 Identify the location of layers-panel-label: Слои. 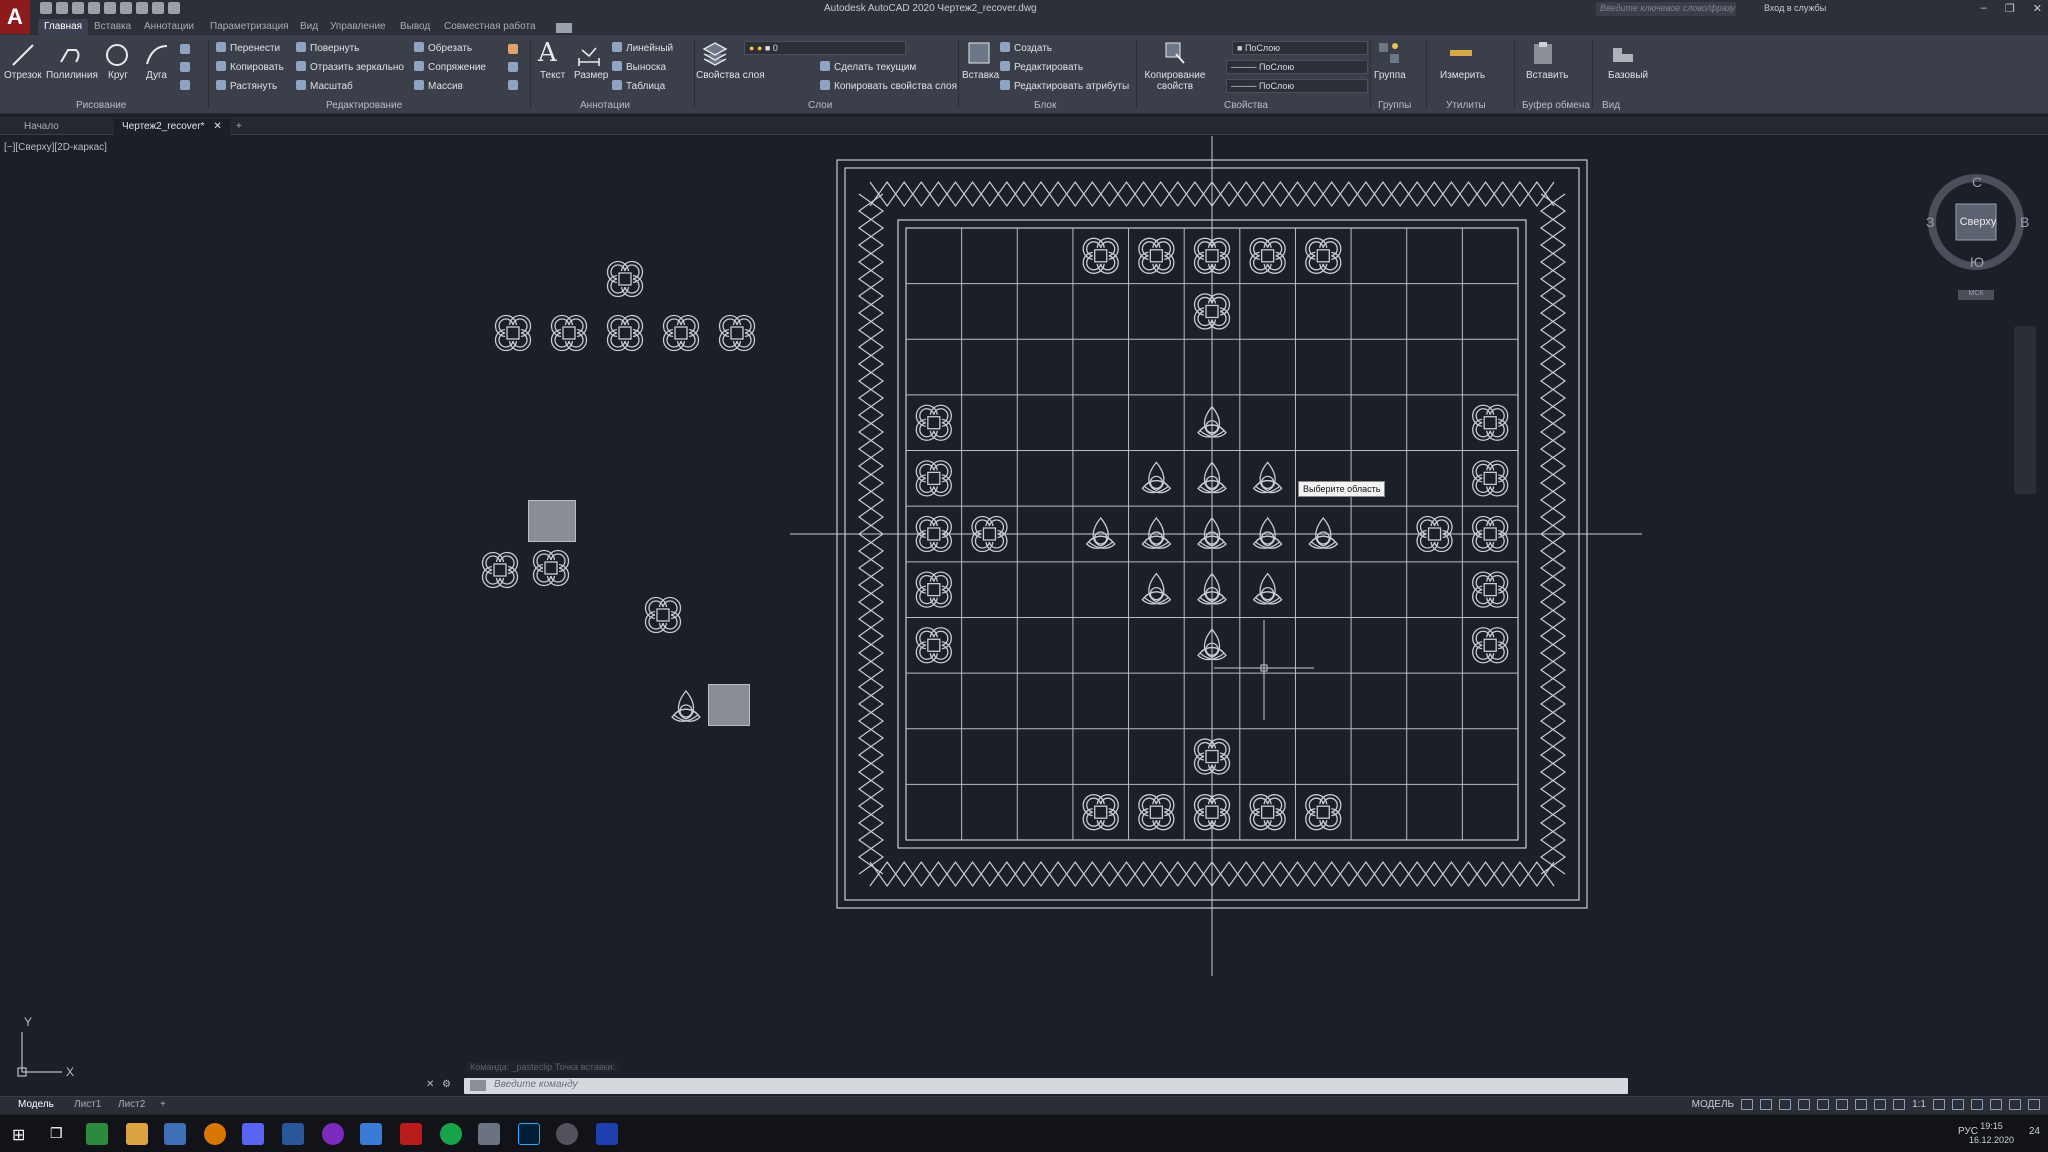
(820, 105).